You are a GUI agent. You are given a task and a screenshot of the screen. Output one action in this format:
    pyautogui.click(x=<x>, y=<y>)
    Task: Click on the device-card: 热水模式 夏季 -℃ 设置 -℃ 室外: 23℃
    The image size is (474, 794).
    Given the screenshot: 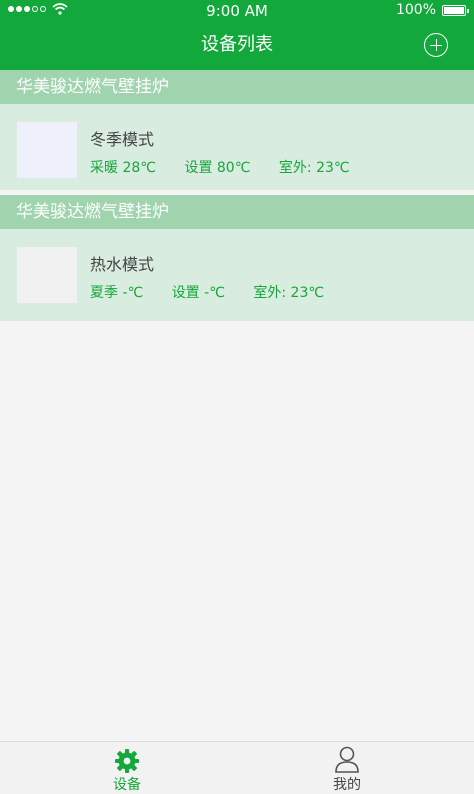 What is the action you would take?
    pyautogui.click(x=237, y=275)
    